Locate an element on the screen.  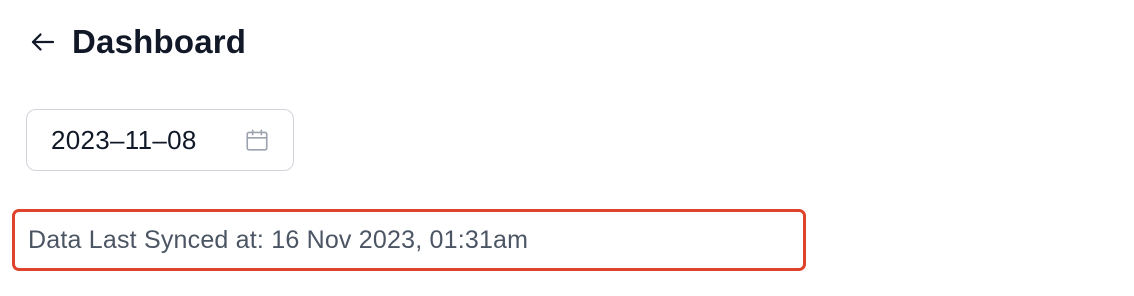
page-header: Dashboard is located at coordinates (136, 42).